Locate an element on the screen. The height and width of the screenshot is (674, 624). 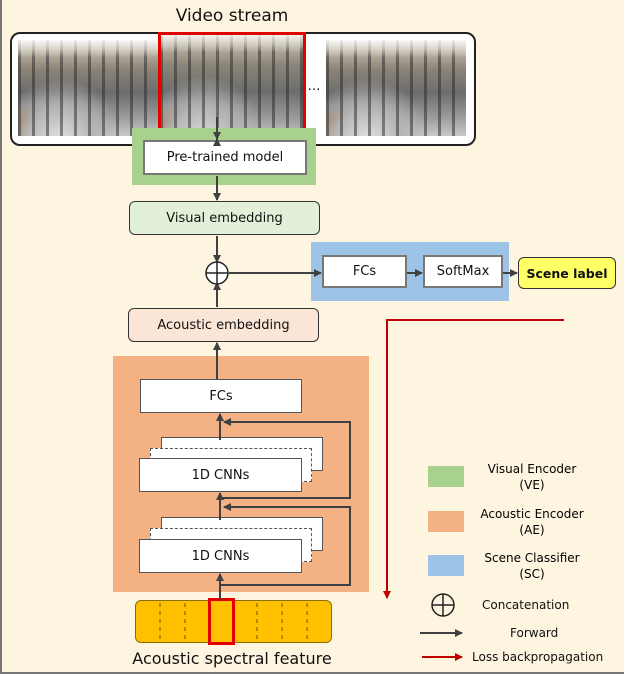
legend-concat-icon is located at coordinates (443, 605).